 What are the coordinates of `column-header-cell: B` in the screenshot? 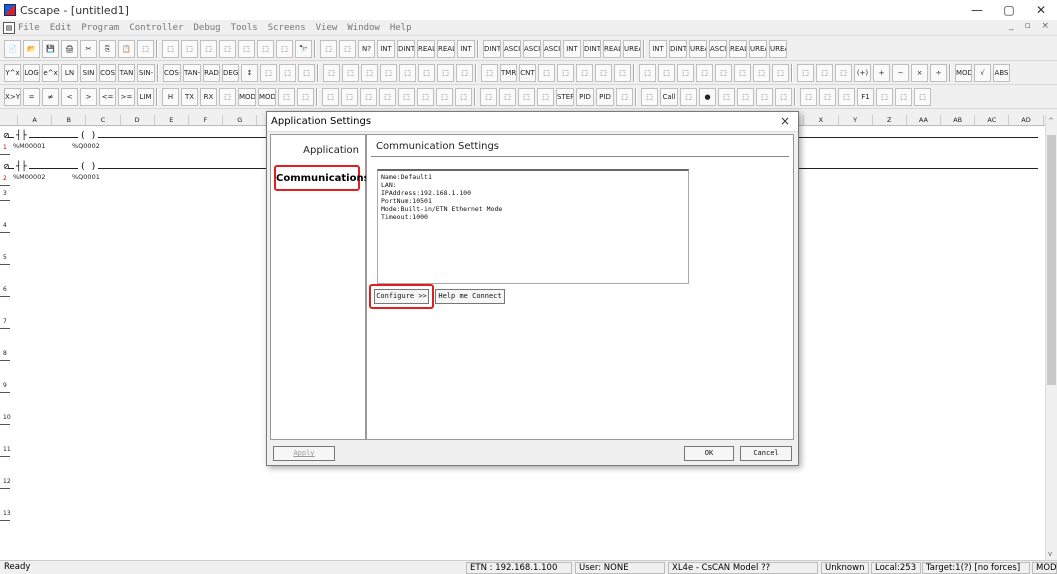 It's located at (69, 120).